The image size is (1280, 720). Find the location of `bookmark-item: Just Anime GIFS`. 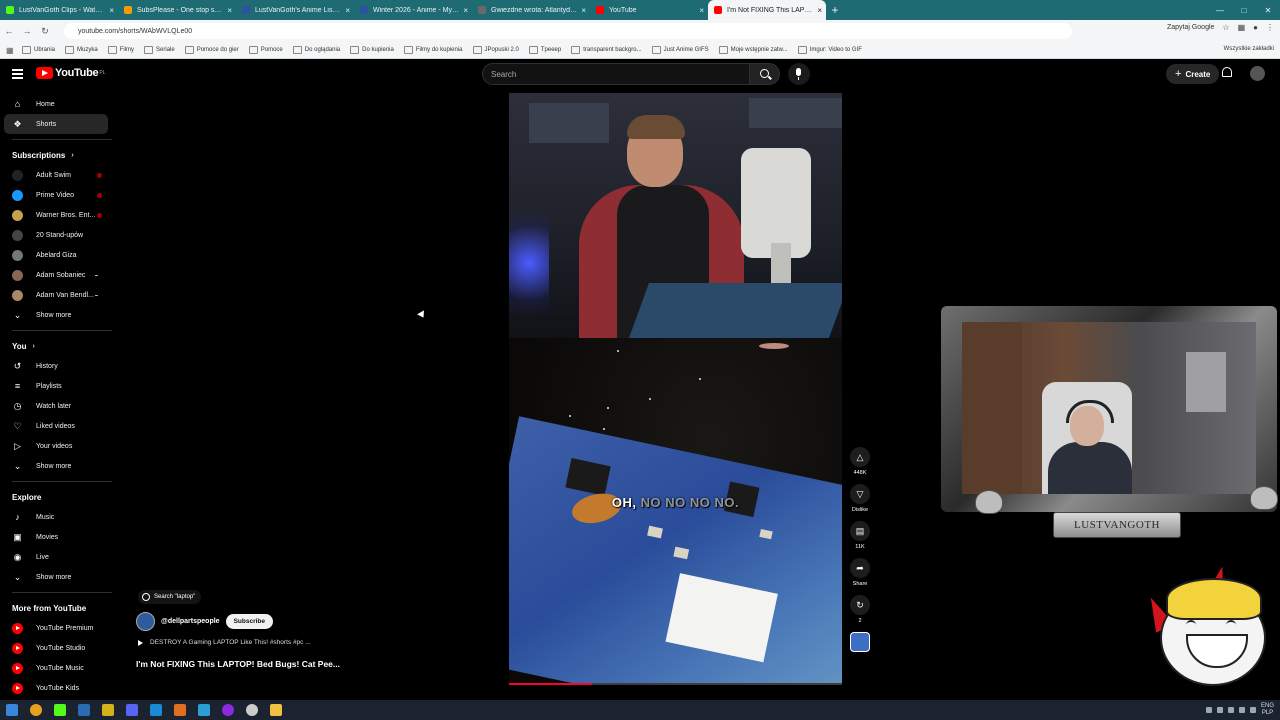

bookmark-item: Just Anime GIFS is located at coordinates (680, 50).